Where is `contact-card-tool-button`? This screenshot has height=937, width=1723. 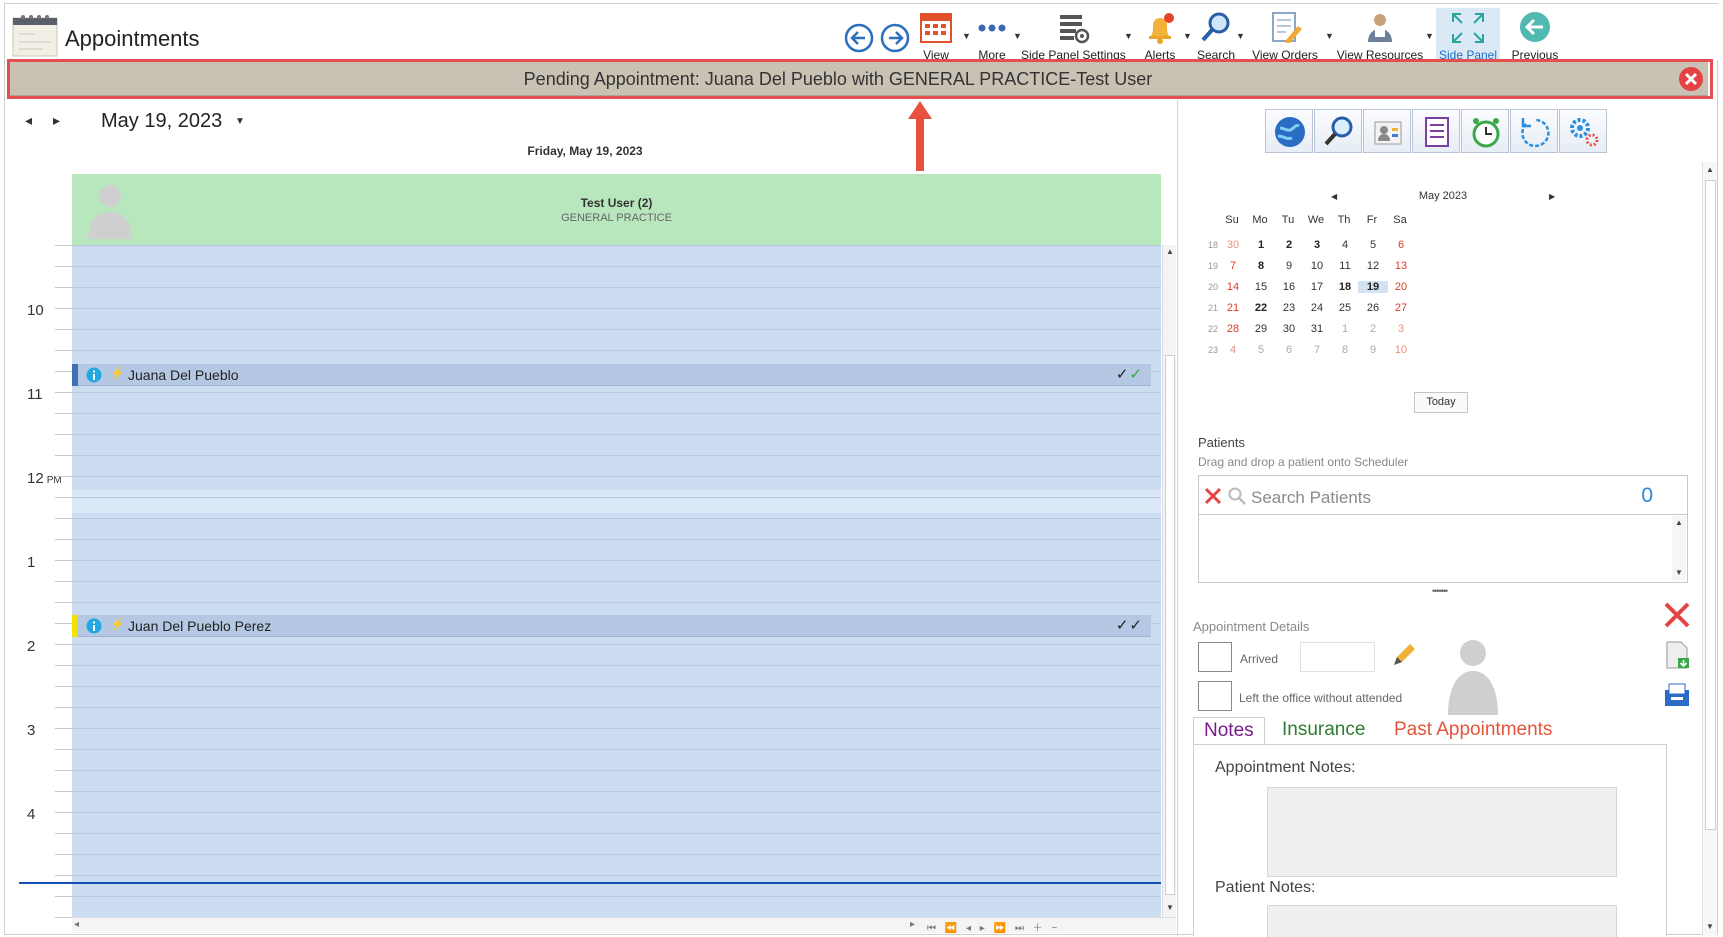
contact-card-tool-button is located at coordinates (1387, 131).